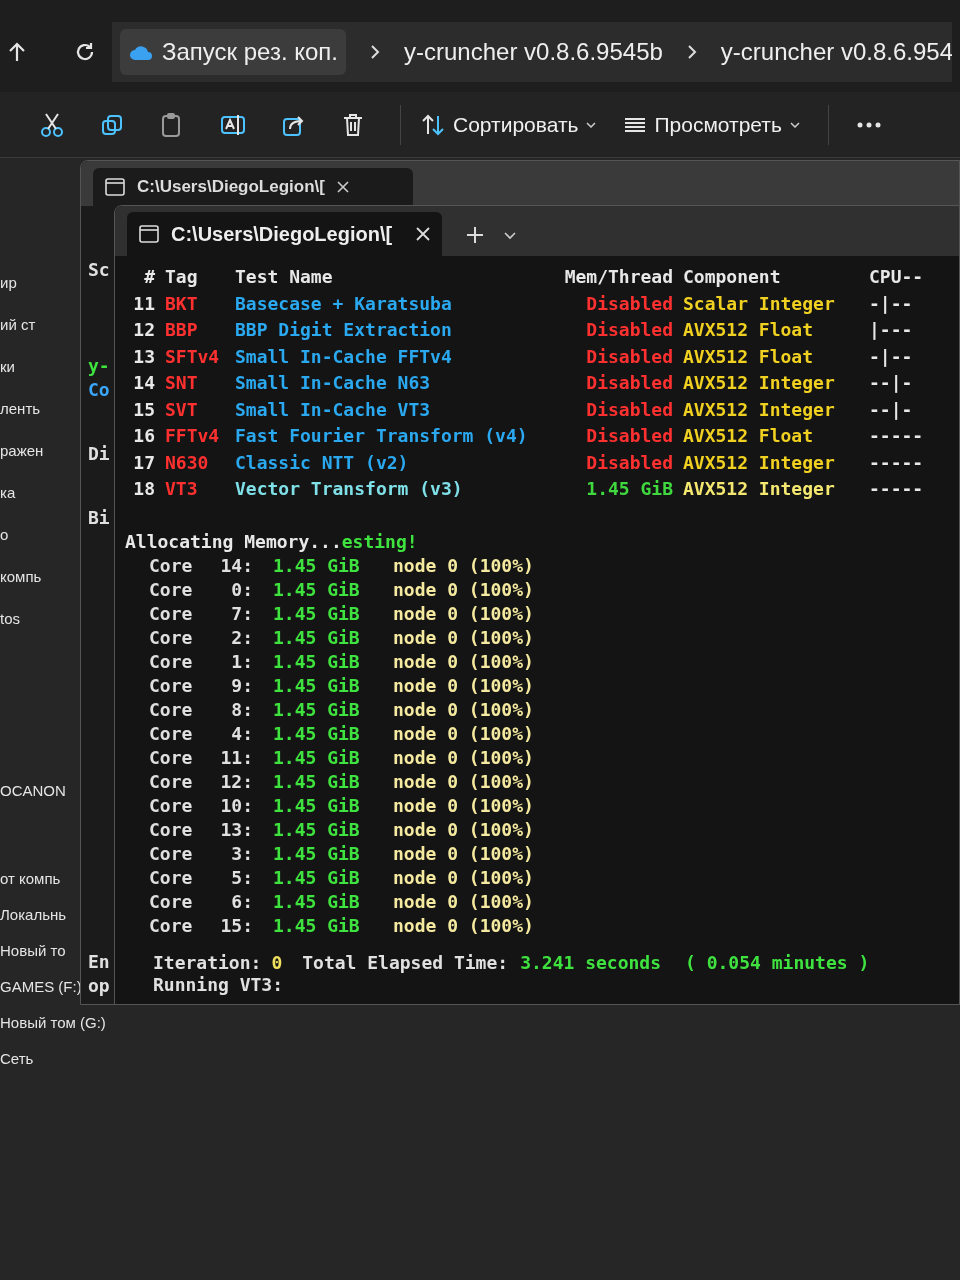 This screenshot has height=1280, width=960. I want to click on tab-title: C:\Users\DiegoLegion\[, so click(282, 234).